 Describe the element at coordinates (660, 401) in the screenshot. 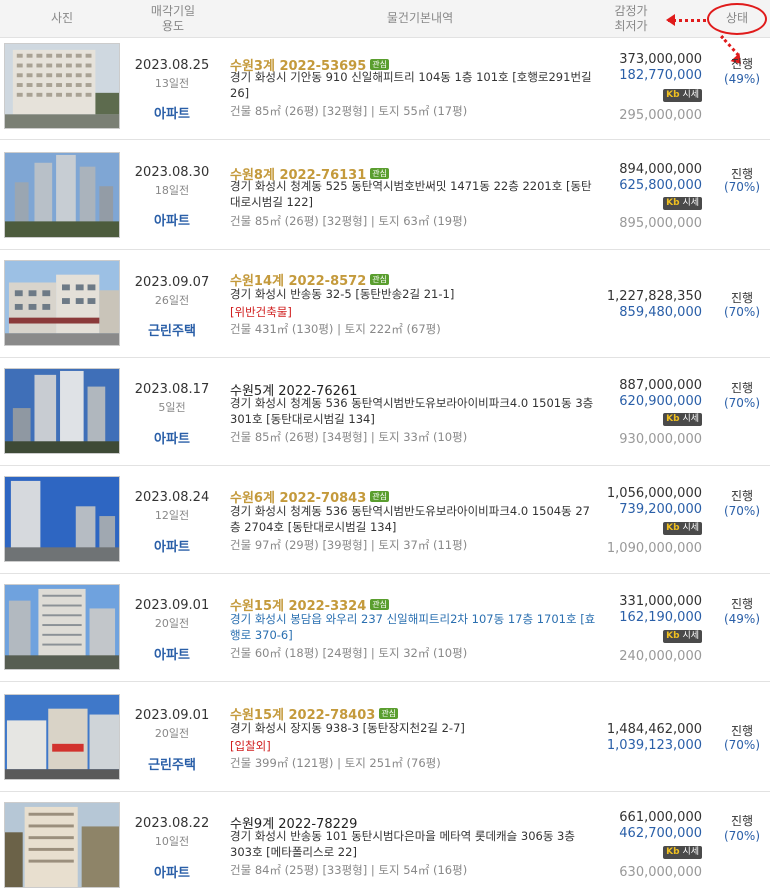

I see `minimum-price: 620,900,000` at that location.